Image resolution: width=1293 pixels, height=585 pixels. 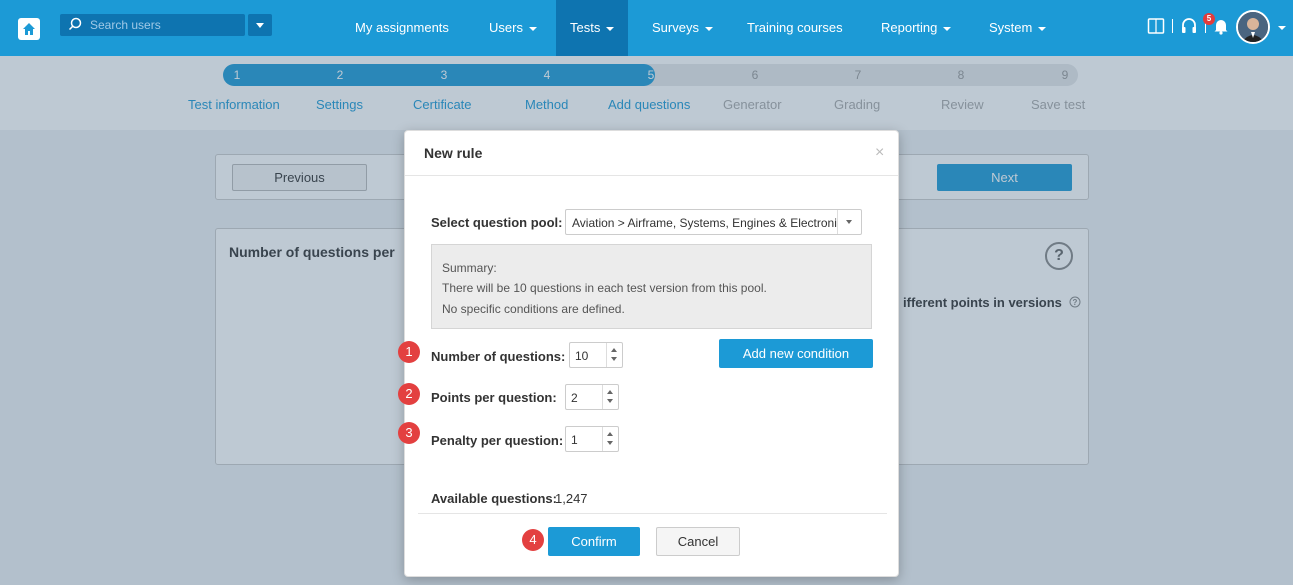 What do you see at coordinates (698, 541) in the screenshot?
I see `cancel-button: Cancel` at bounding box center [698, 541].